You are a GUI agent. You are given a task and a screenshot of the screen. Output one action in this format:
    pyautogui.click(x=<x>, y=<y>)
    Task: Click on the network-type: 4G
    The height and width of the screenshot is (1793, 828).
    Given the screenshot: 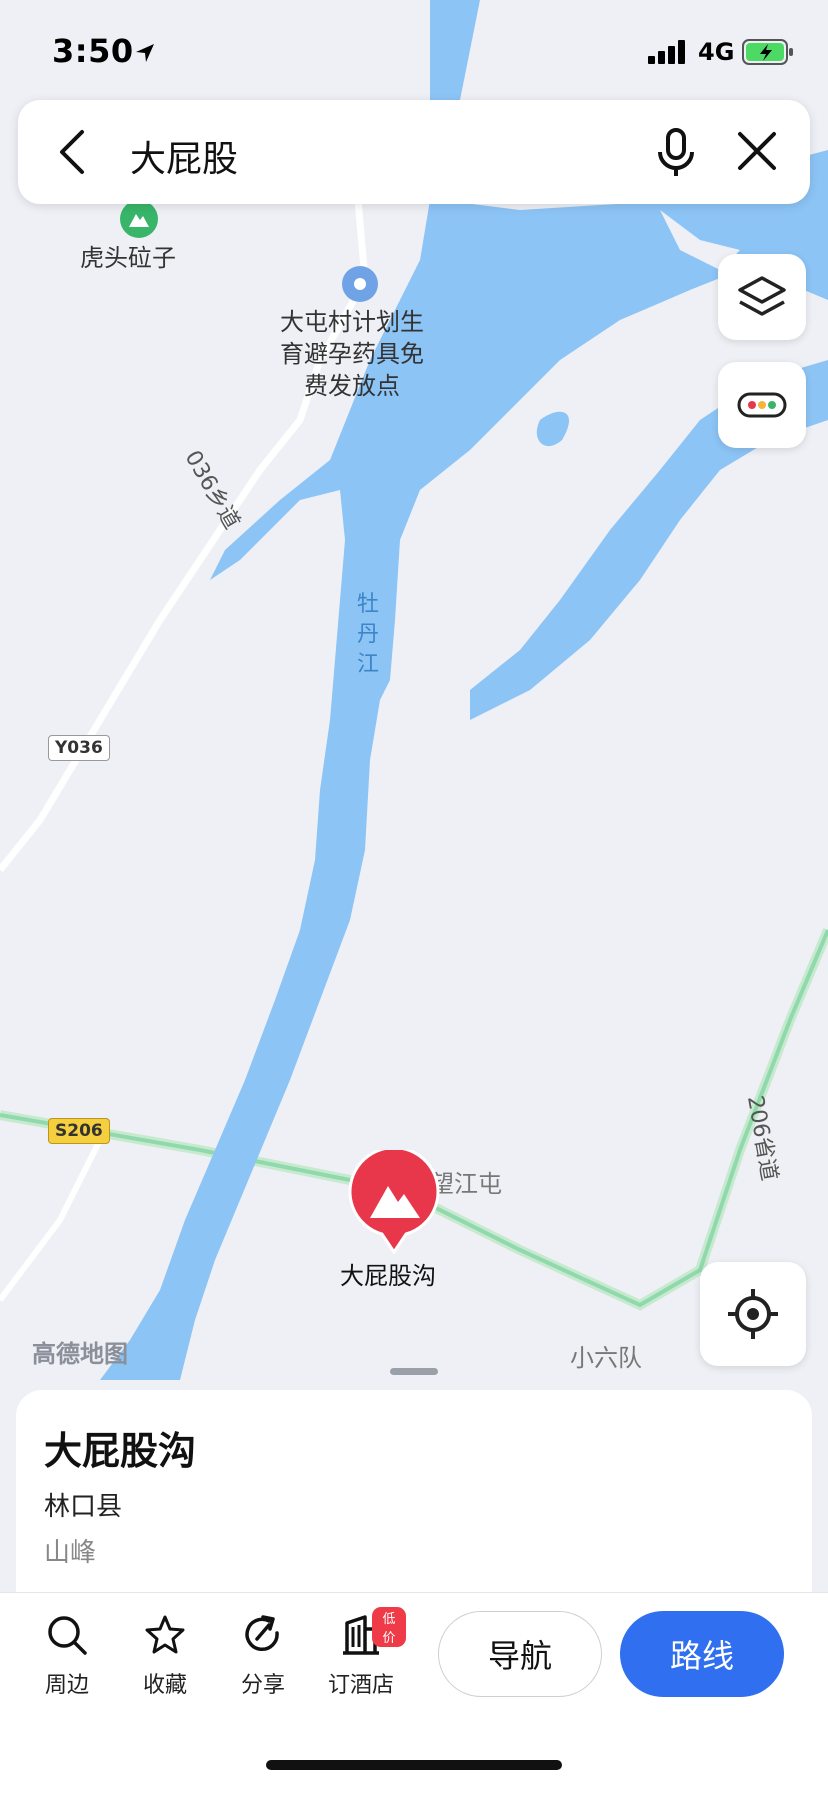 What is the action you would take?
    pyautogui.click(x=716, y=52)
    